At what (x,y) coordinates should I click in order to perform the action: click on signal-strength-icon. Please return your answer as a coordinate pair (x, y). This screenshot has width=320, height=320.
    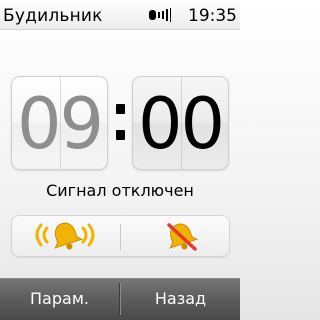
    Looking at the image, I should click on (160, 15).